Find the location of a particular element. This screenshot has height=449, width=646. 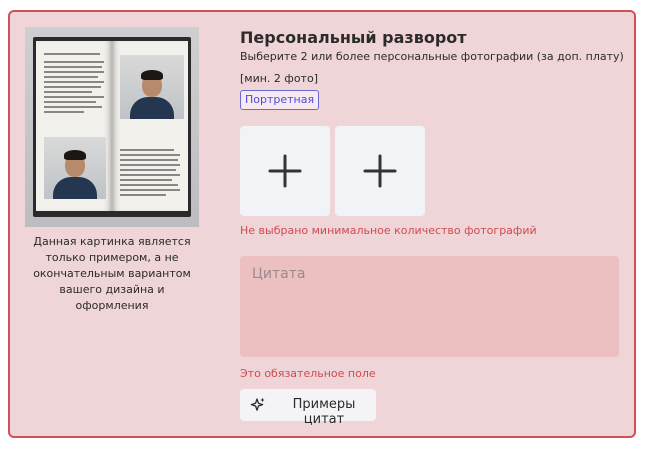

open-book-illustration is located at coordinates (112, 127).